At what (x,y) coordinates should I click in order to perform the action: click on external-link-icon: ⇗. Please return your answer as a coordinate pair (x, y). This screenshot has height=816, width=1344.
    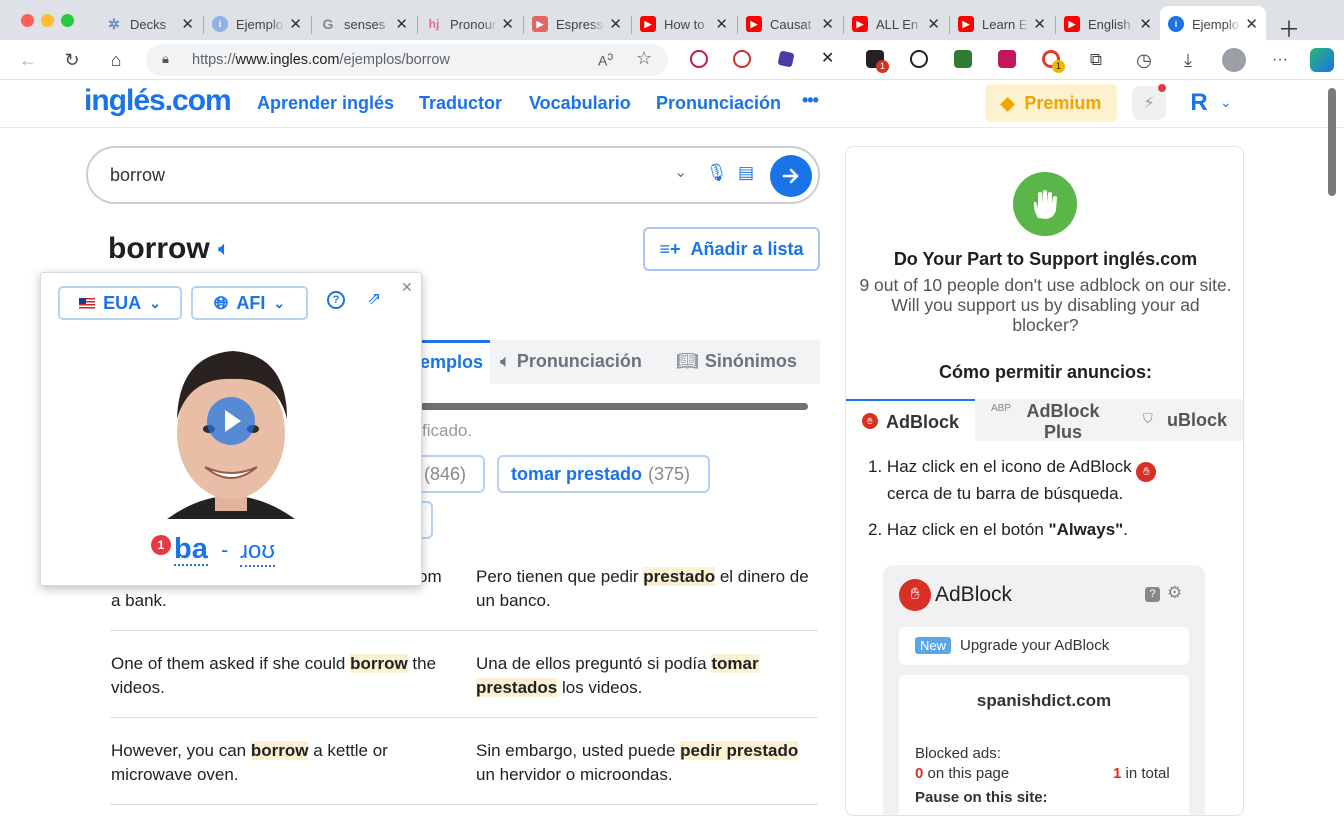
    Looking at the image, I should click on (374, 299).